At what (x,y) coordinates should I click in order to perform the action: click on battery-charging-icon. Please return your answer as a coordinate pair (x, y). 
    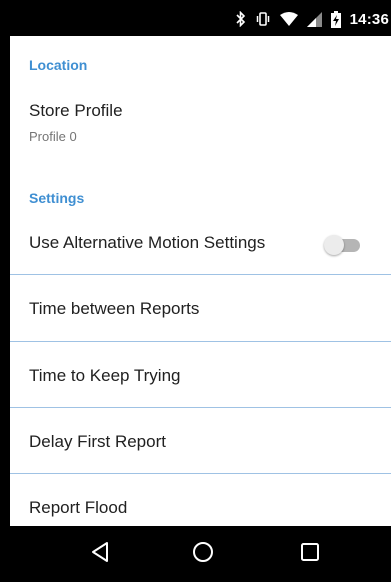
    Looking at the image, I should click on (335, 19).